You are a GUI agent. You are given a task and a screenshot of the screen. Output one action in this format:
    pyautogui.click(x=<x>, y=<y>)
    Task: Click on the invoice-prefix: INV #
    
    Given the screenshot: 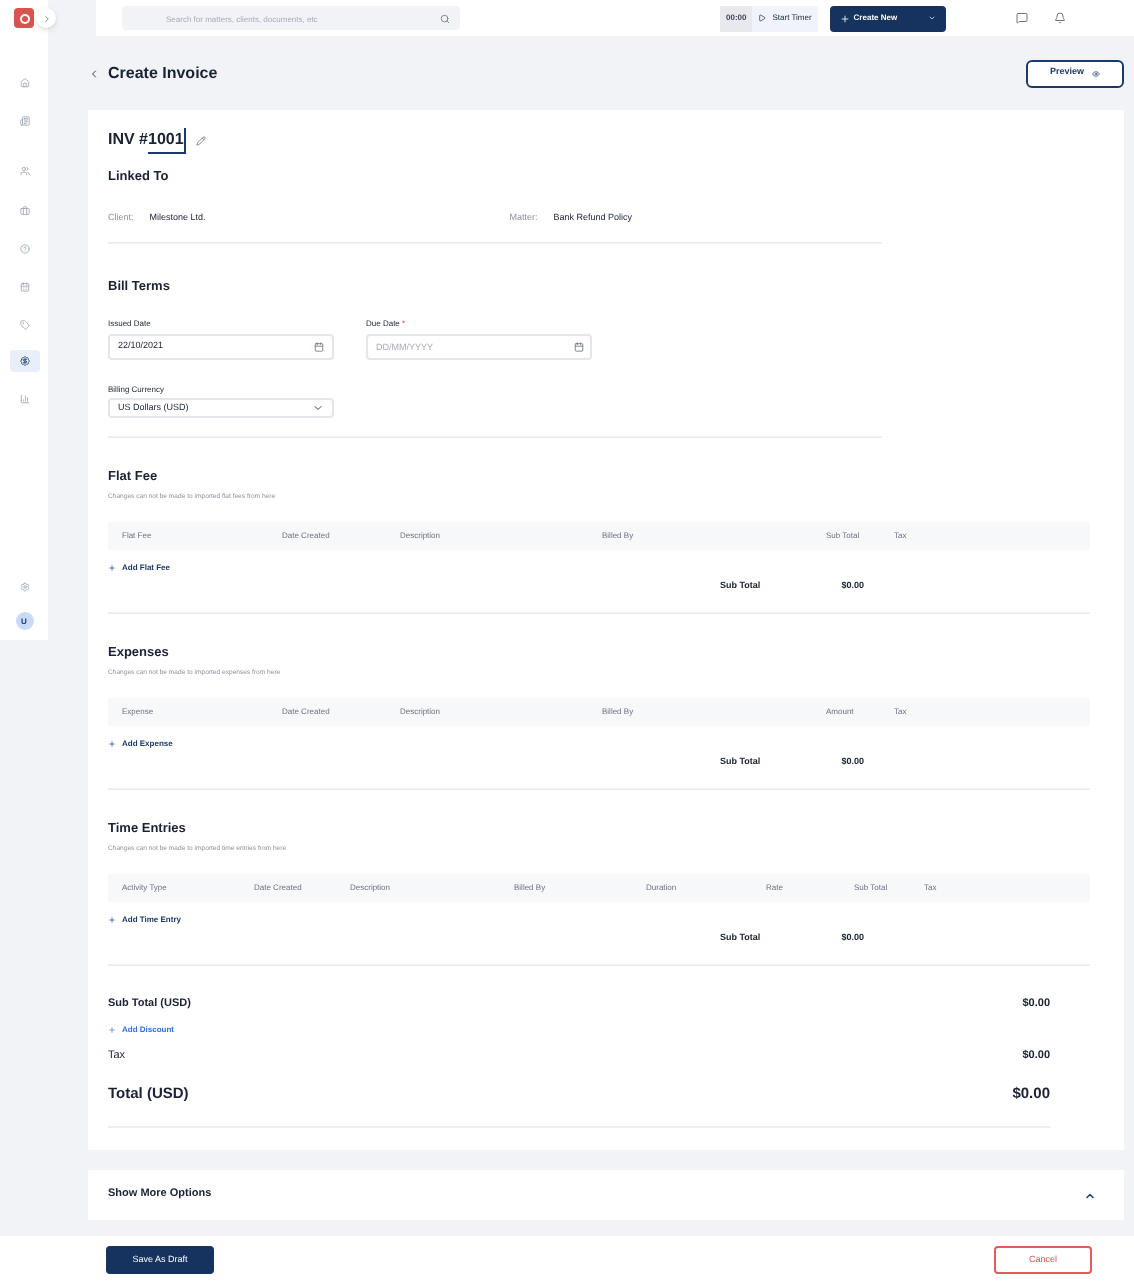 What is the action you would take?
    pyautogui.click(x=128, y=140)
    